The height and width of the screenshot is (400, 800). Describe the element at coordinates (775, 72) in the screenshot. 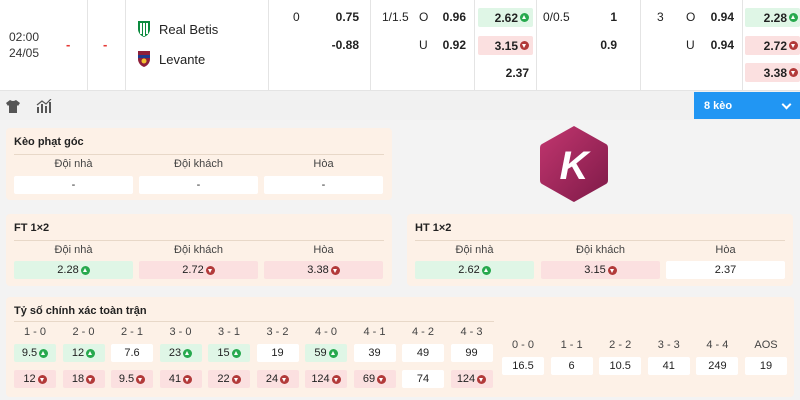

I see `ht-1x2-draw: 3.38` at that location.